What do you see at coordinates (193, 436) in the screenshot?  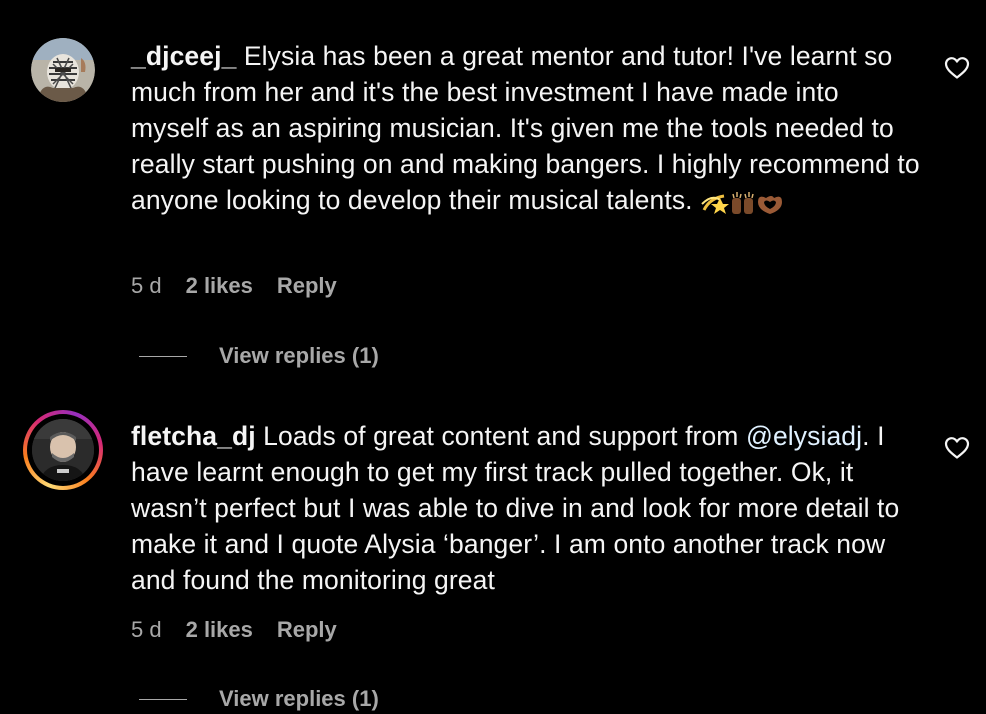 I see `comment-username: fletcha_dj` at bounding box center [193, 436].